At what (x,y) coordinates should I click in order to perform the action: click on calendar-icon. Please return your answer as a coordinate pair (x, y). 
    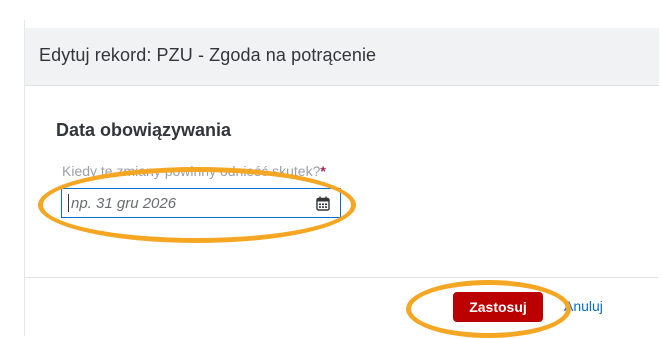
    Looking at the image, I should click on (323, 203).